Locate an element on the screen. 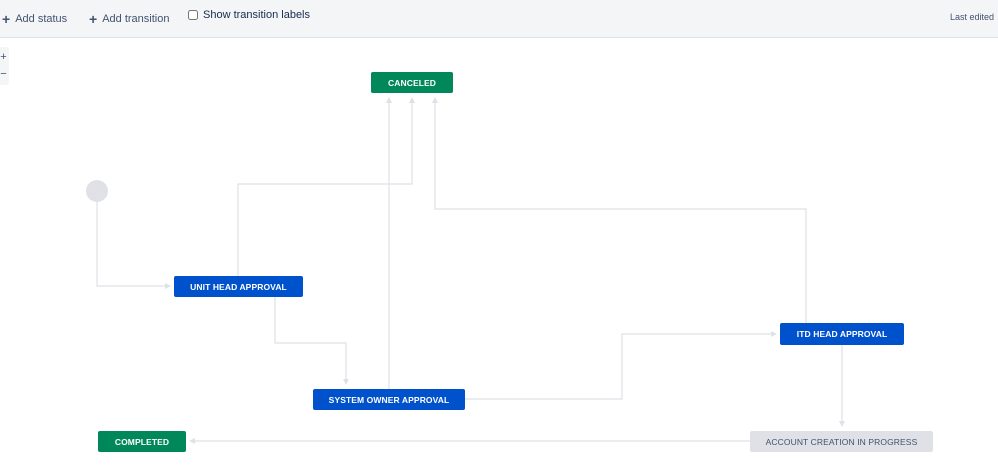 This screenshot has height=471, width=998. transition-unit-head-to-system-owner is located at coordinates (311, 341).